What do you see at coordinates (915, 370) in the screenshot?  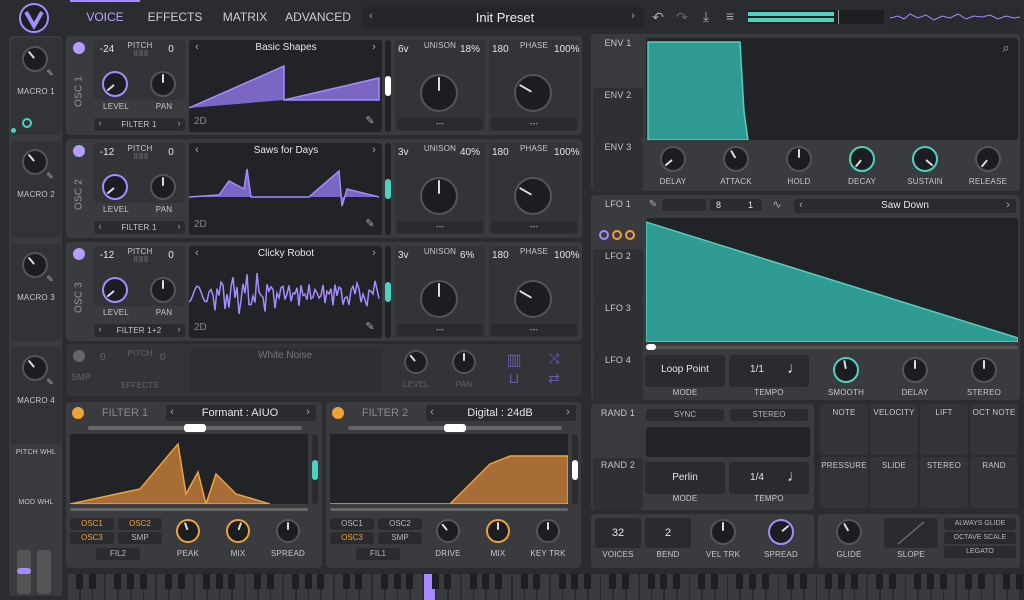 I see `lfo-delay-knob` at bounding box center [915, 370].